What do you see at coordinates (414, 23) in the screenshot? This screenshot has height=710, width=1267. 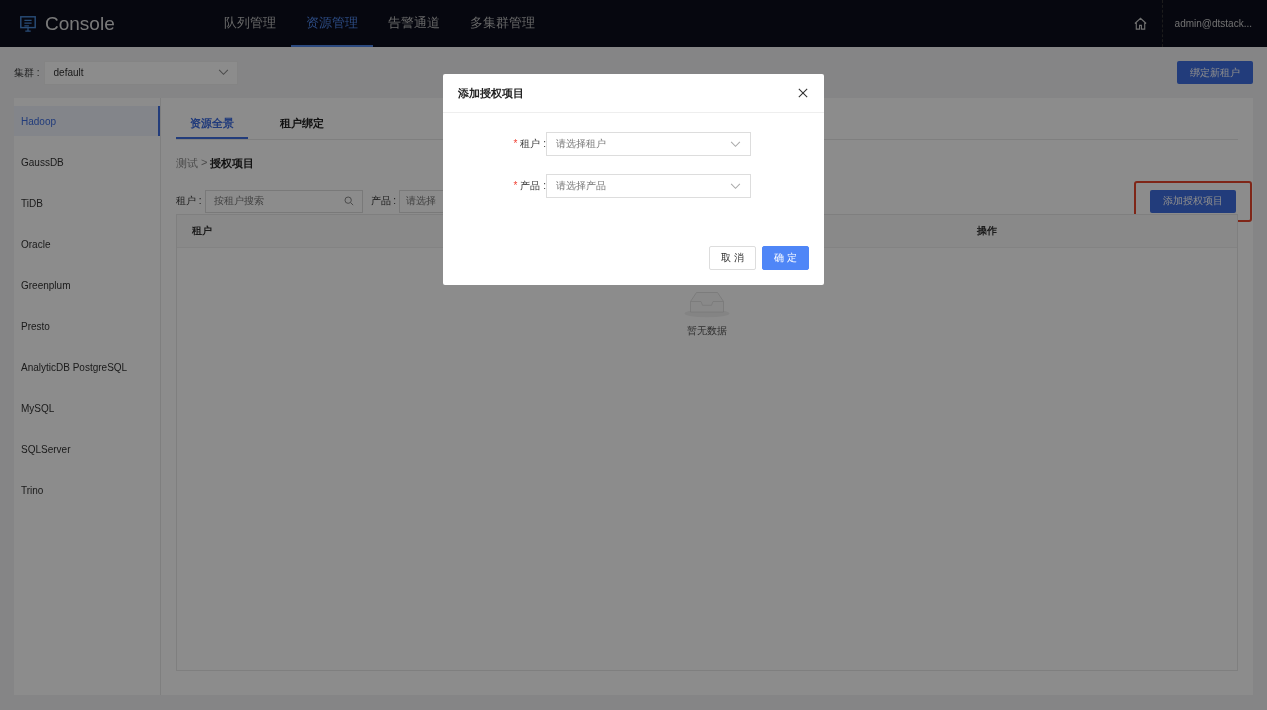 I see `nav-tab: 告警通道` at bounding box center [414, 23].